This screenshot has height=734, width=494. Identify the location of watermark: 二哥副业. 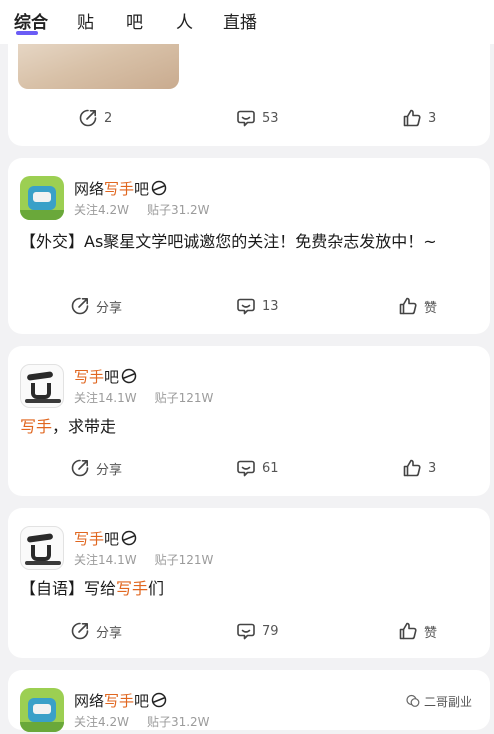
(439, 701).